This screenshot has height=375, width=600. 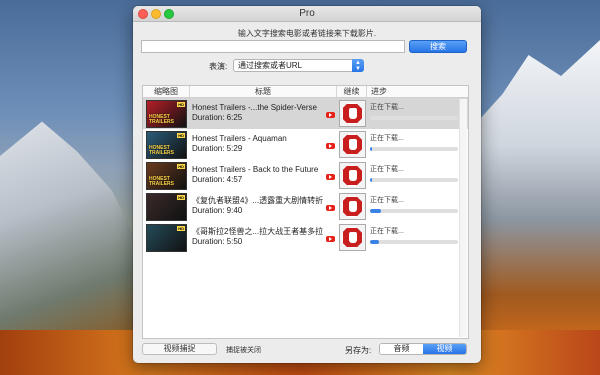 What do you see at coordinates (166, 91) in the screenshot?
I see `column-header-thumbnail: 缩略图` at bounding box center [166, 91].